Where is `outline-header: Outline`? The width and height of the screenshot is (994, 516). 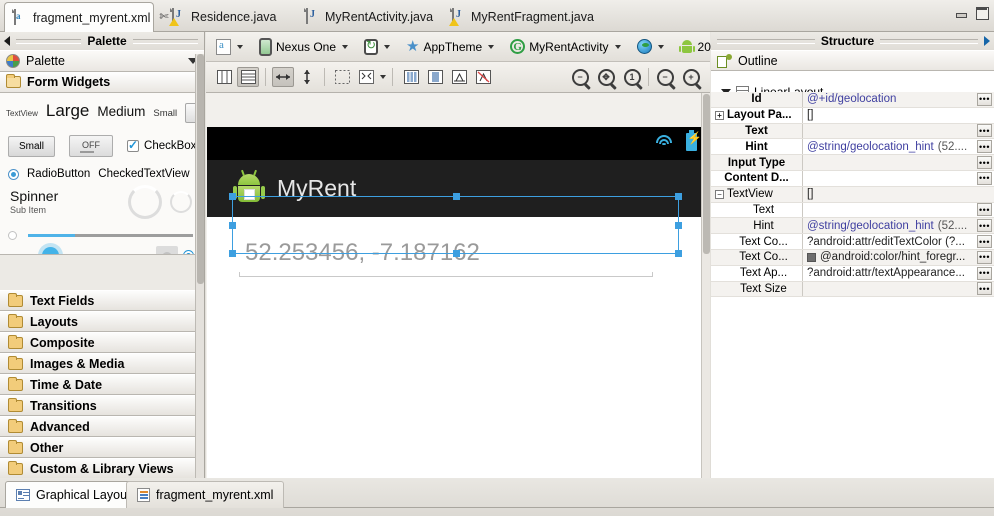 outline-header: Outline is located at coordinates (852, 60).